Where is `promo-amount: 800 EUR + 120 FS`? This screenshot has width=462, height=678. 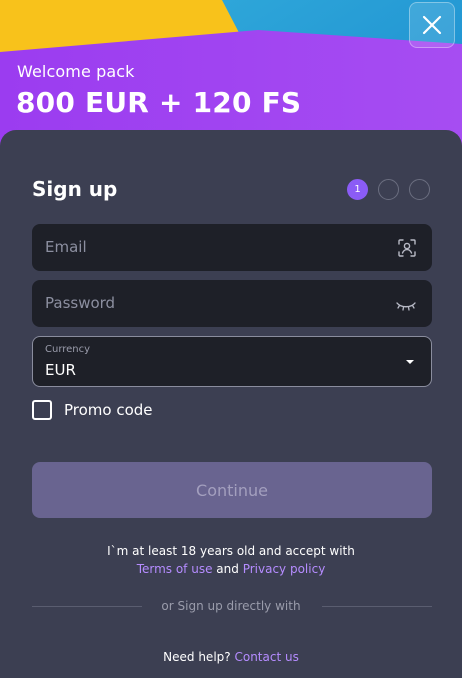 promo-amount: 800 EUR + 120 FS is located at coordinates (159, 102).